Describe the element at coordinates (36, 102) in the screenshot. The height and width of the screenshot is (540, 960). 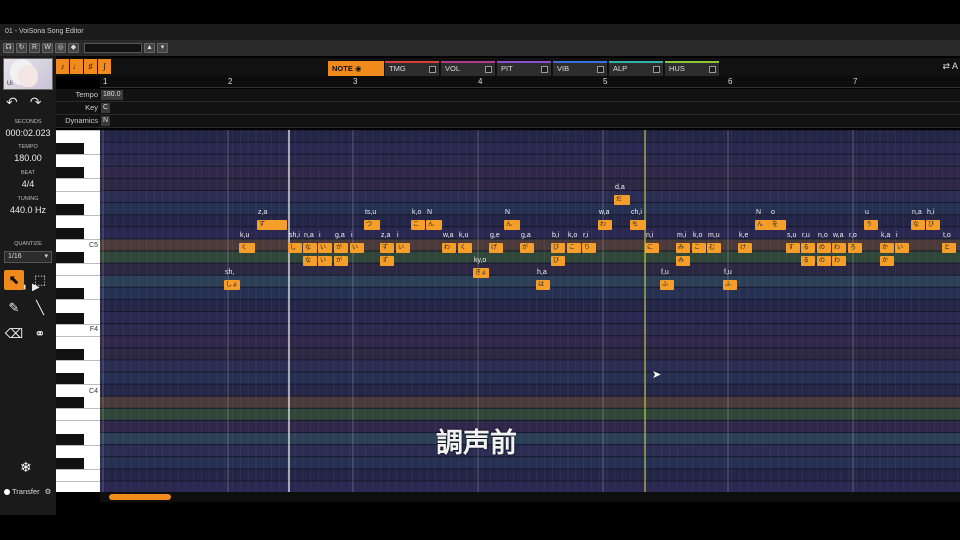
I see `redo-icon: ↷` at that location.